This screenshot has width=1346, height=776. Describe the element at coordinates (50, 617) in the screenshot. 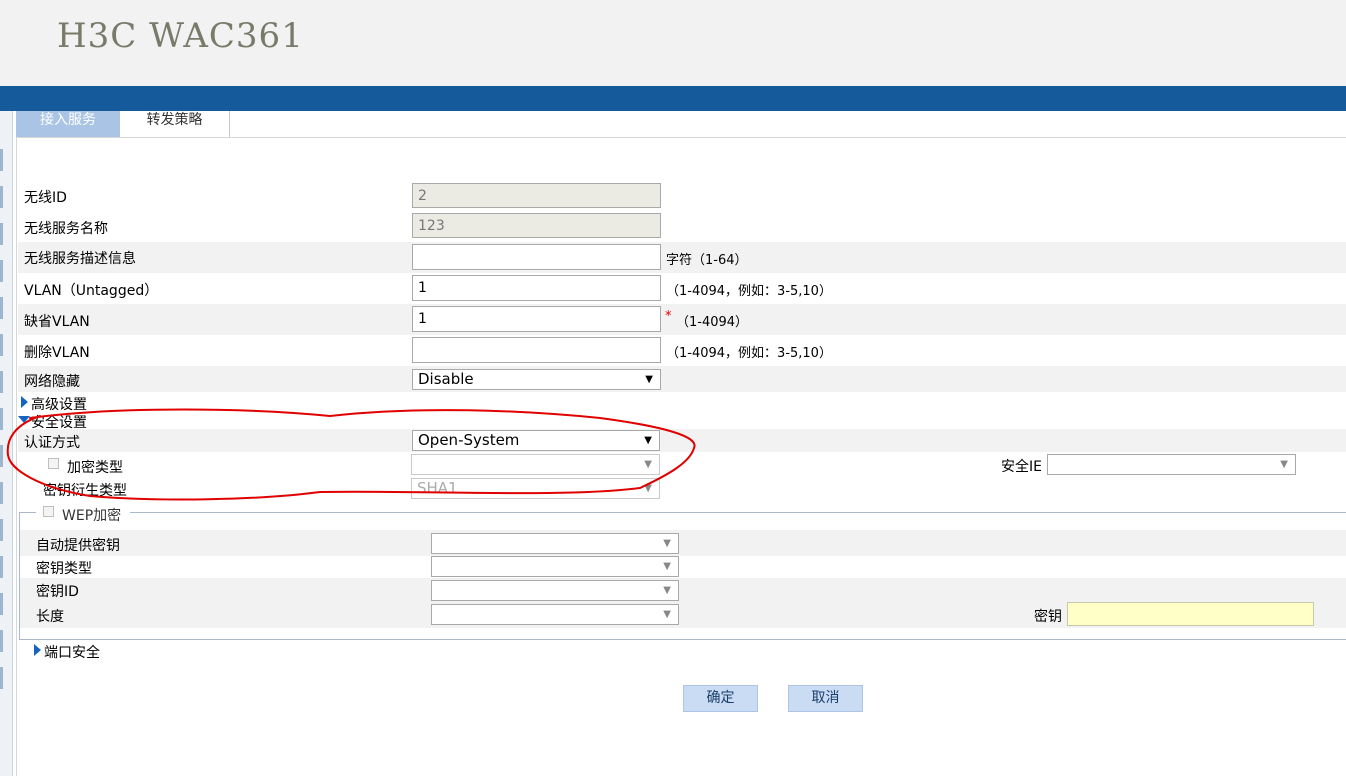

I see `length-label: 长度` at that location.